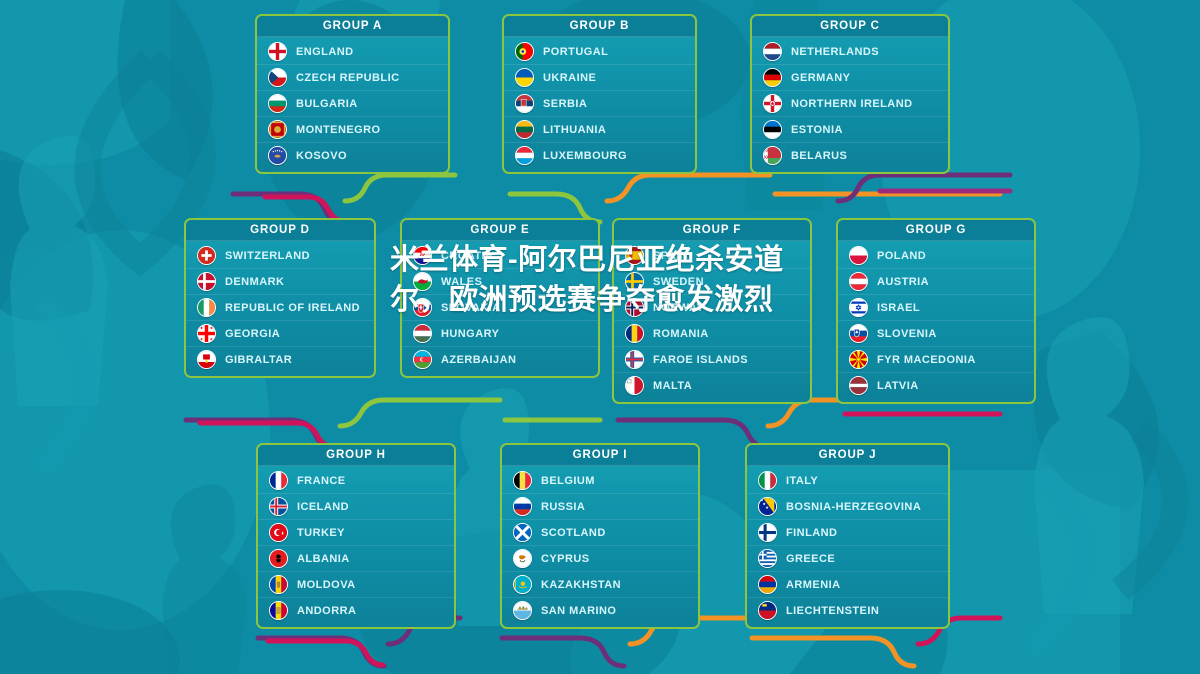 The image size is (1200, 674). Describe the element at coordinates (858, 359) in the screenshot. I see `flag-icon-fyr-macedonia` at that location.